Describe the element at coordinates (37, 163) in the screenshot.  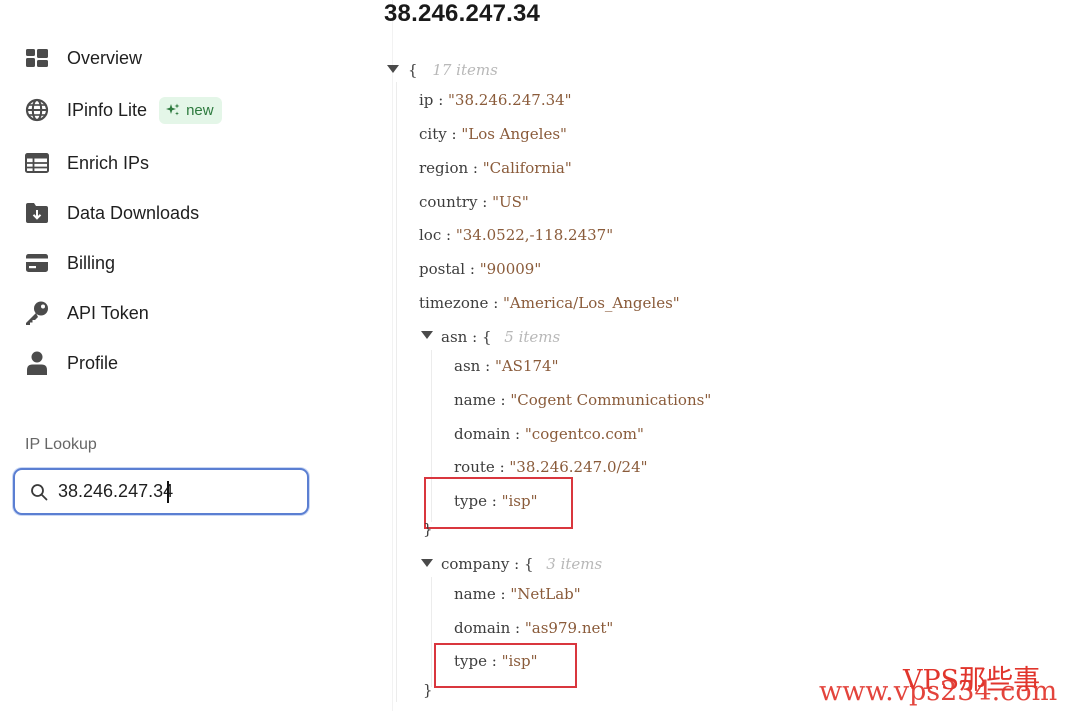
I see `table-icon` at that location.